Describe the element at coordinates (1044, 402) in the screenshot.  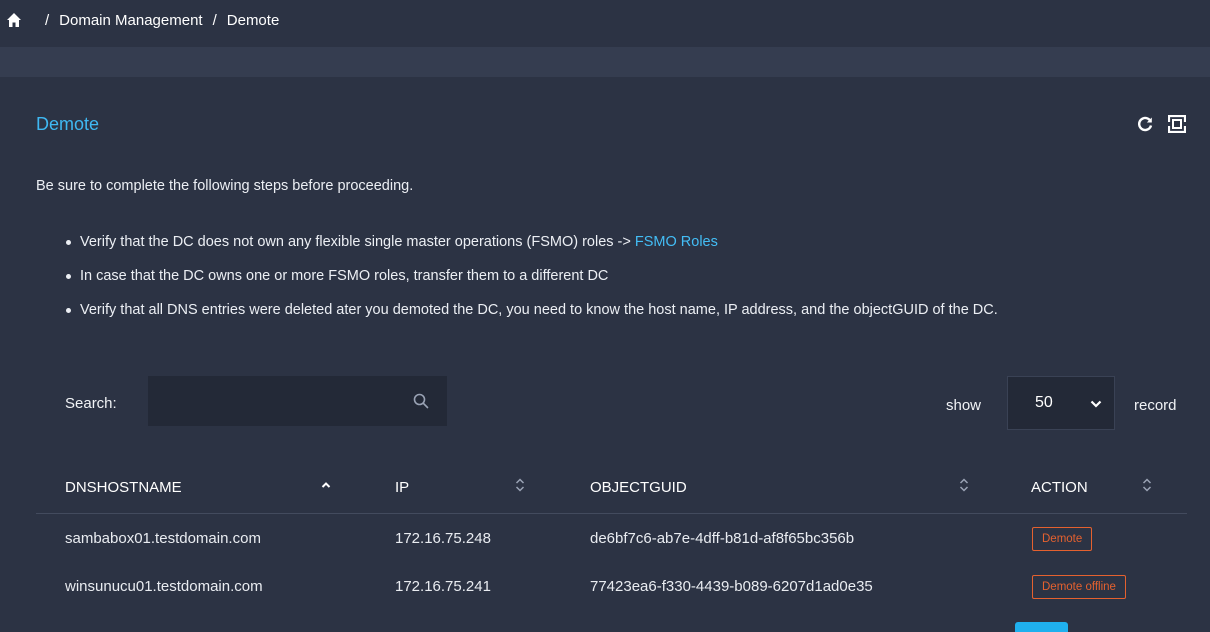
I see `page-size-value: 50` at that location.